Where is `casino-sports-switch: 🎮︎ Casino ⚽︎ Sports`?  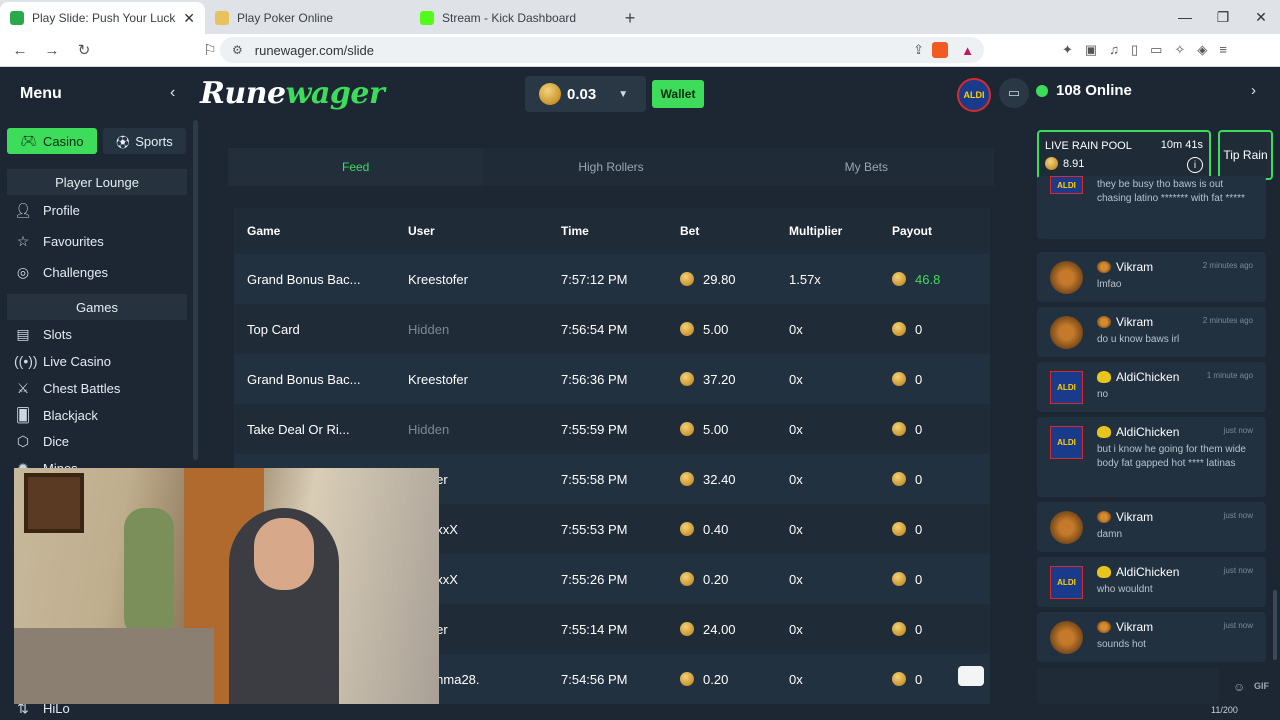
casino-sports-switch: 🎮︎ Casino ⚽︎ Sports is located at coordinates (96, 141).